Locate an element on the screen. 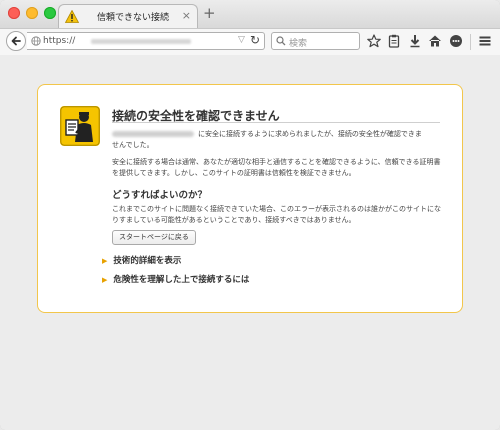  what-to-do-heading: どうすればよいのか？ is located at coordinates (160, 195).